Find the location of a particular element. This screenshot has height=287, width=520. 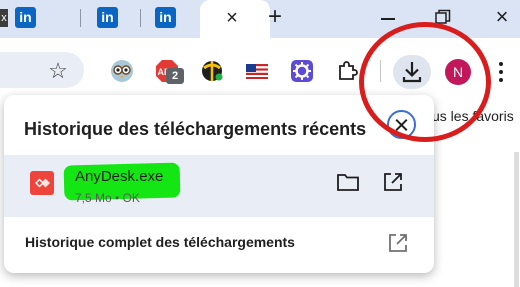

extension-badge: 2 is located at coordinates (175, 76).